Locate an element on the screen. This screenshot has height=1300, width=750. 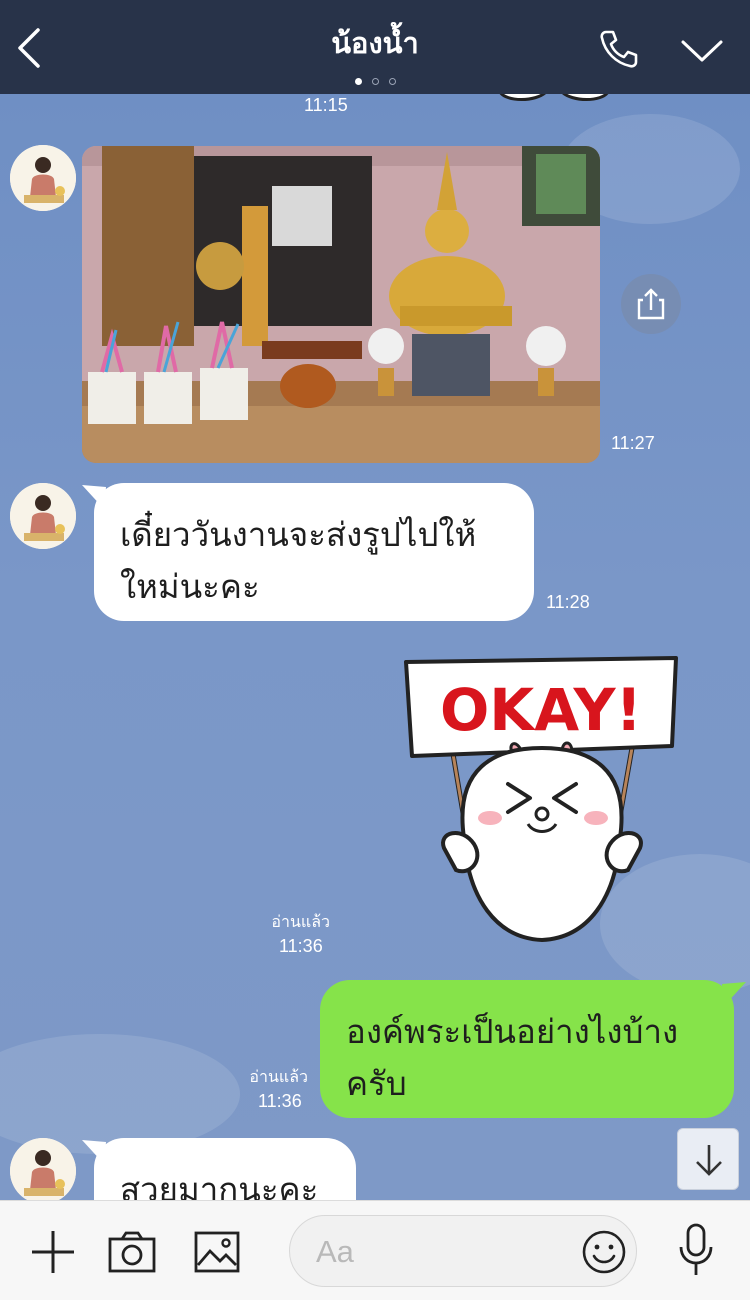
message-text-field is located at coordinates (441, 1252).